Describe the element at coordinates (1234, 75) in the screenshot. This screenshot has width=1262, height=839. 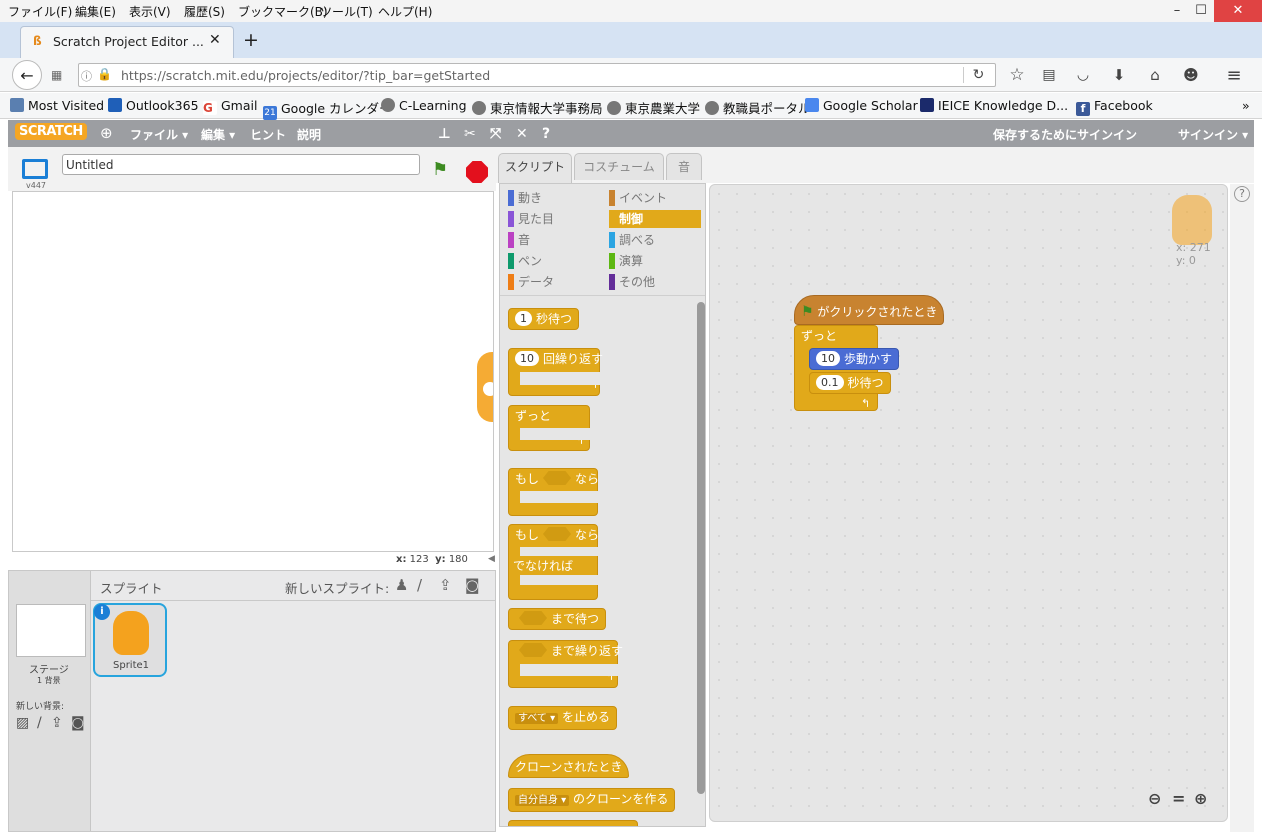
I see `hamburger-menu-icon: ≡` at that location.